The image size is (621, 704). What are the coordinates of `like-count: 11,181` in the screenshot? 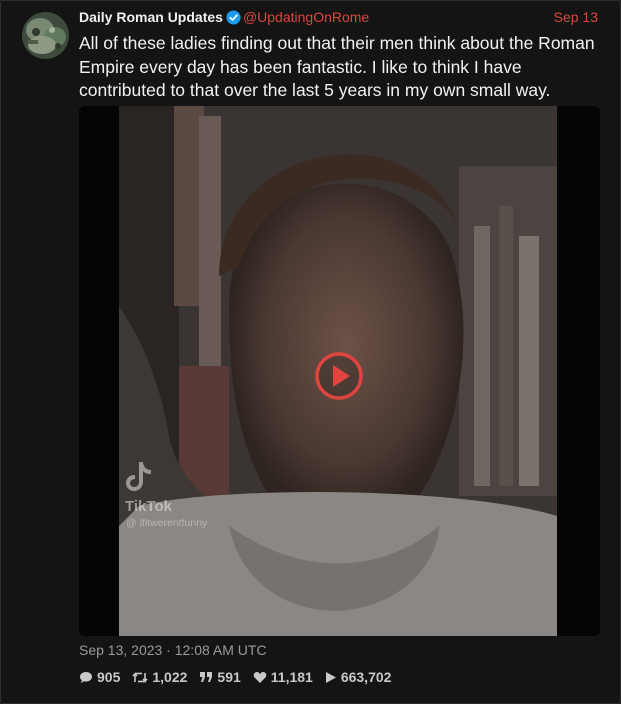 It's located at (291, 677).